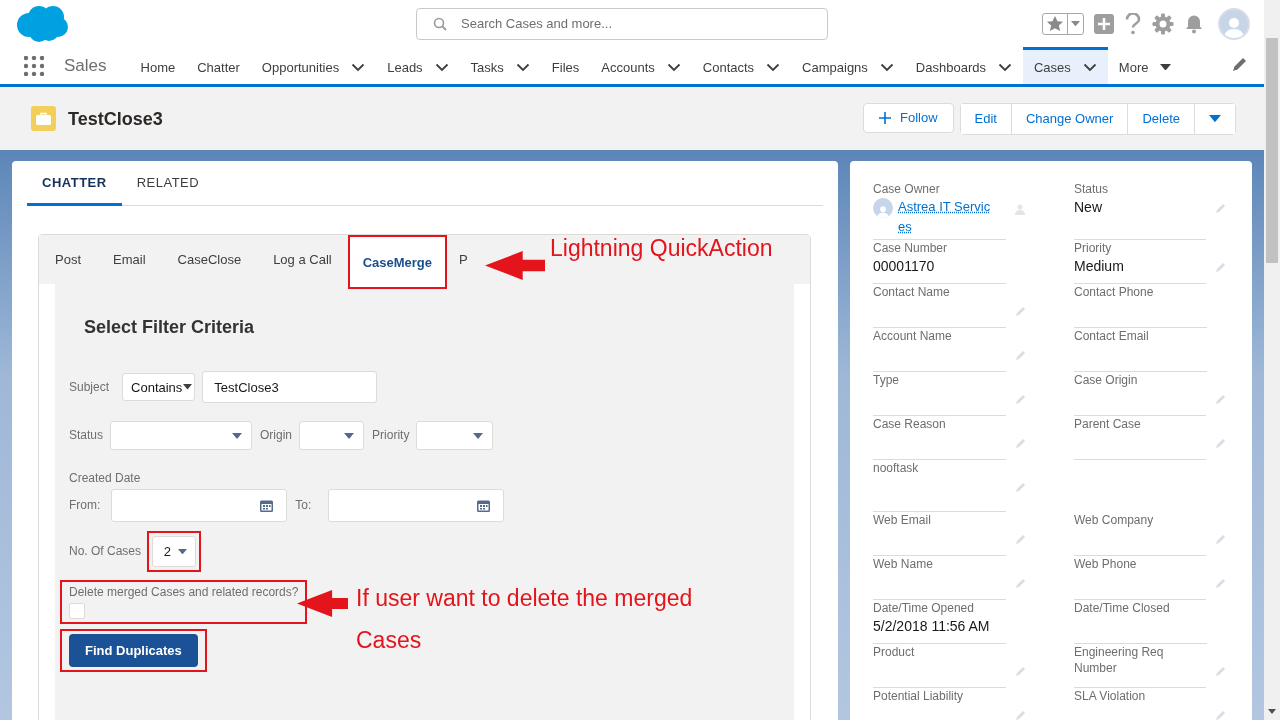 The image size is (1280, 720). What do you see at coordinates (133, 650) in the screenshot?
I see `find-duplicates-button: Find Duplicates` at bounding box center [133, 650].